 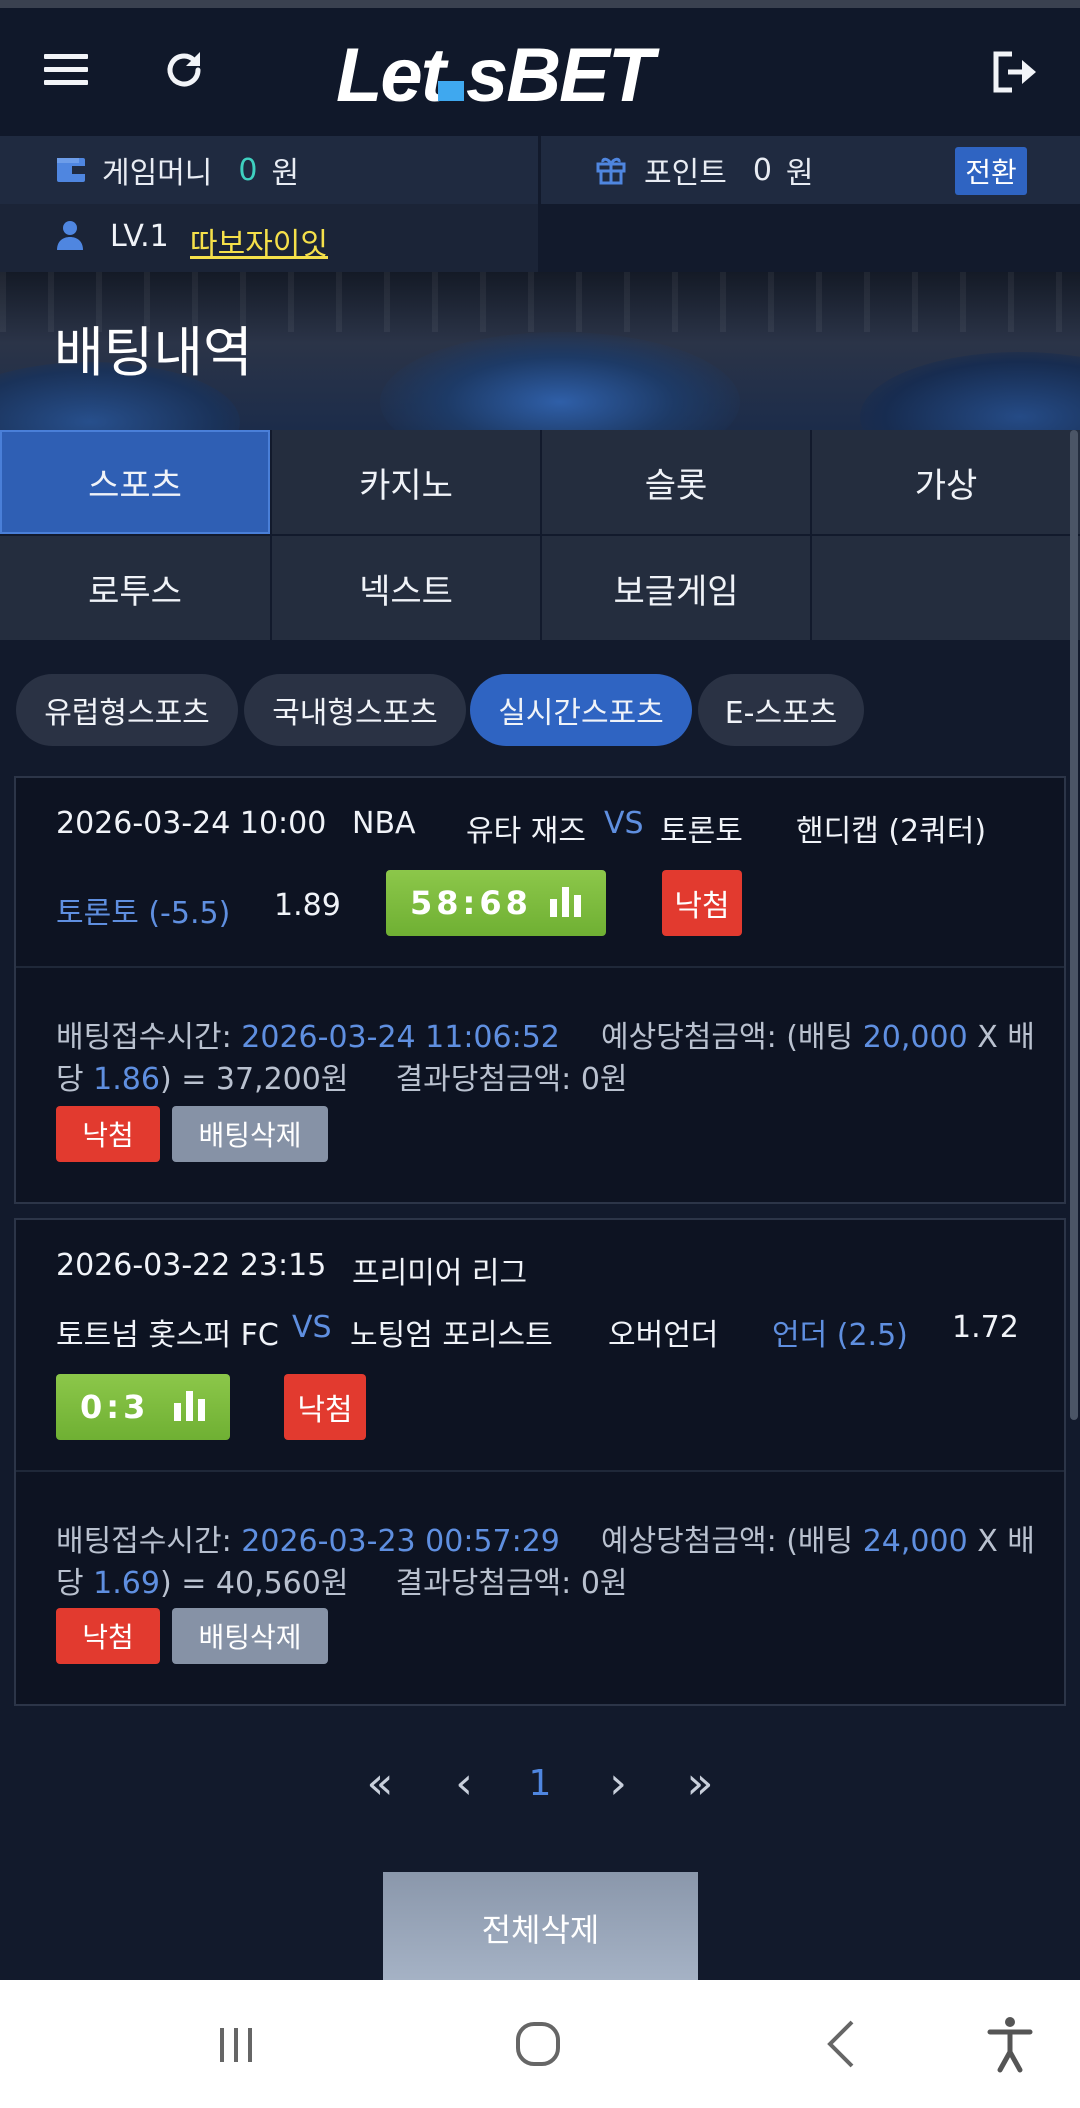 I want to click on tab-next: 넥스트, so click(x=406, y=588).